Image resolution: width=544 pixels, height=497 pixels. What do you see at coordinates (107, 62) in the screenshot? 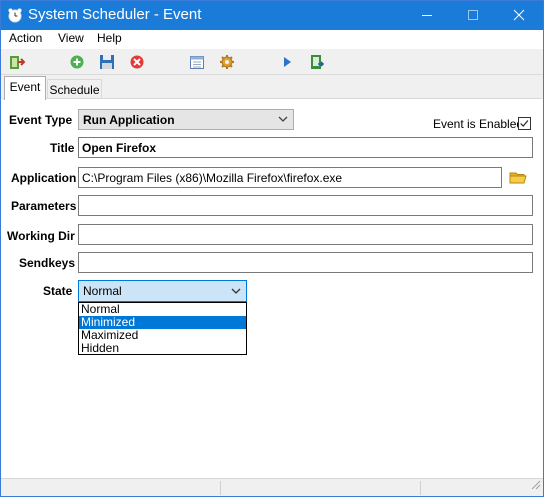
I see `save-button` at bounding box center [107, 62].